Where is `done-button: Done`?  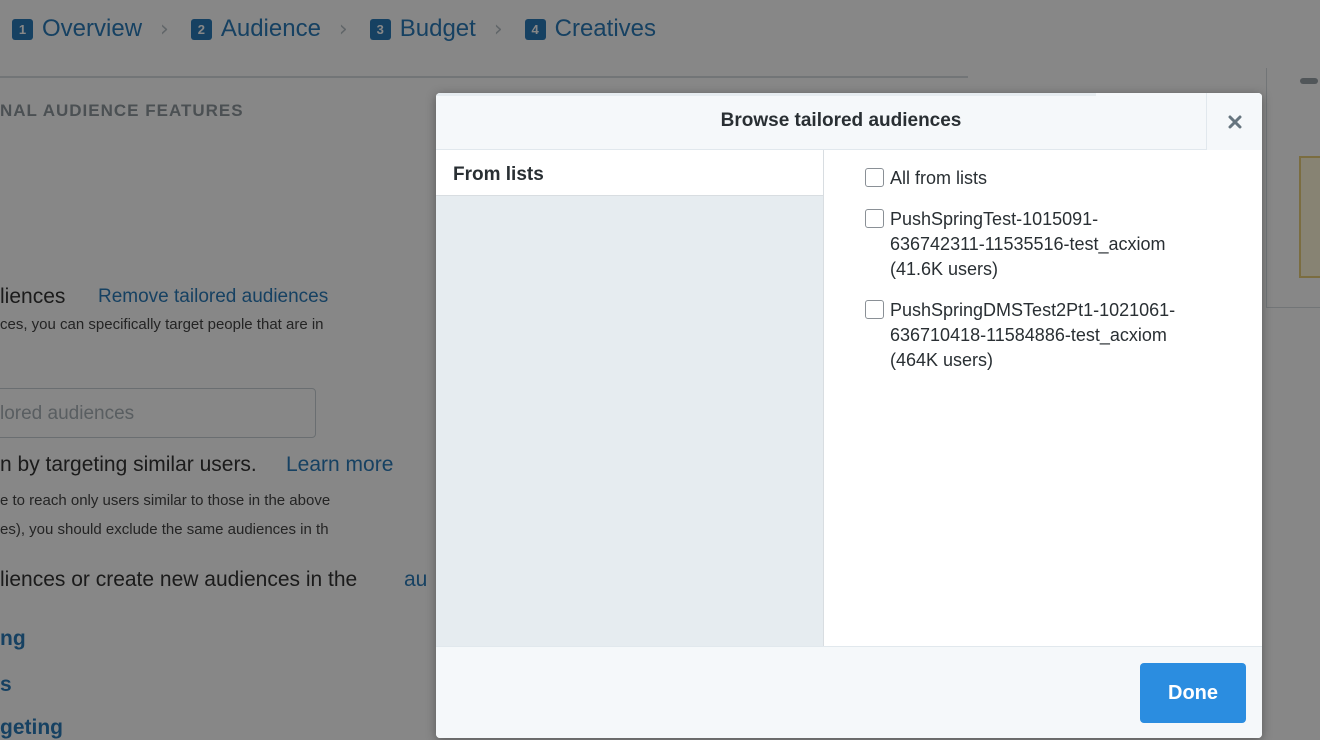
done-button: Done is located at coordinates (1193, 693).